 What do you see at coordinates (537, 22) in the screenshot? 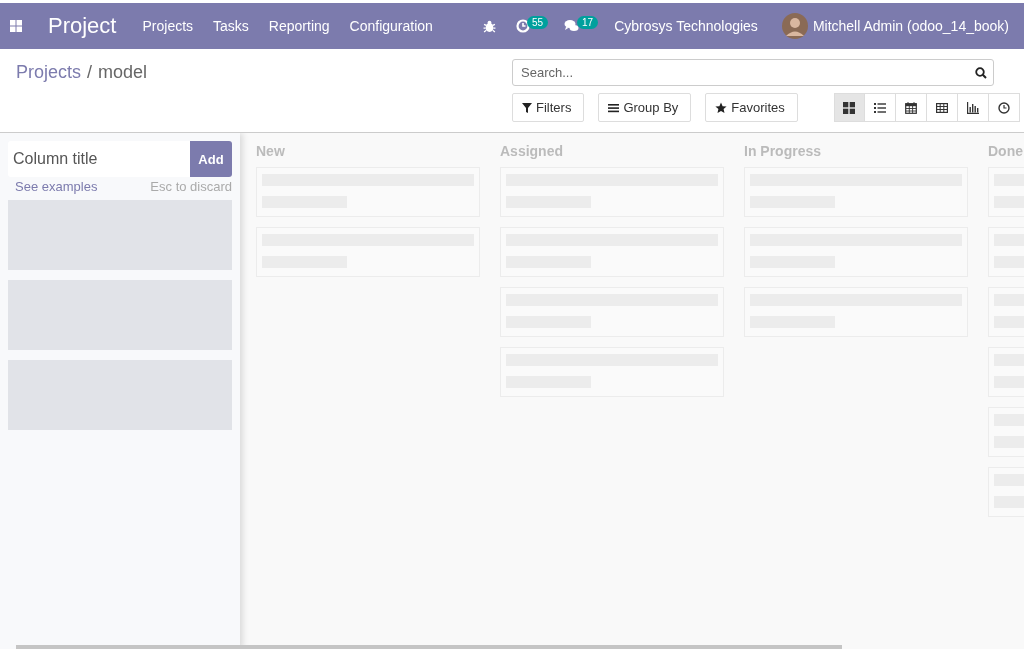
I see `activity-count-badge: 55` at bounding box center [537, 22].